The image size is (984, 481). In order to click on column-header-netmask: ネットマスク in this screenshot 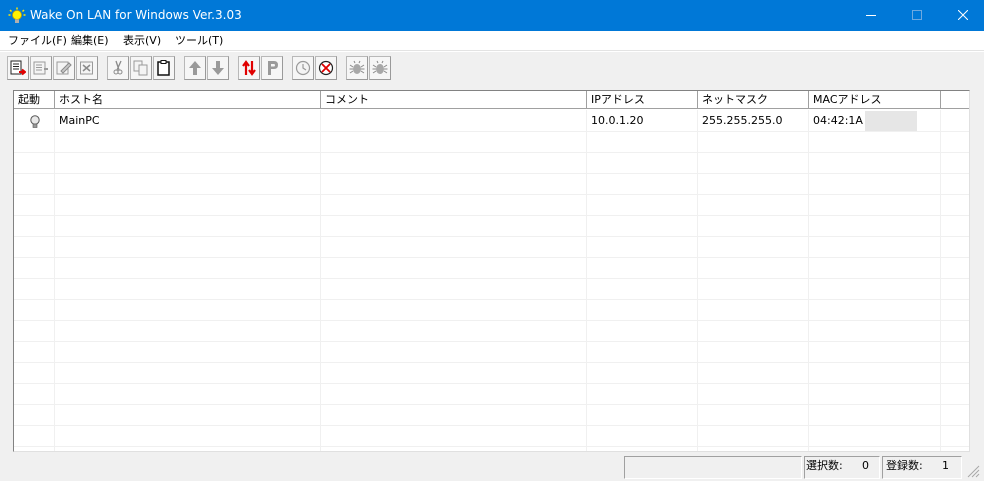, I will do `click(753, 100)`.